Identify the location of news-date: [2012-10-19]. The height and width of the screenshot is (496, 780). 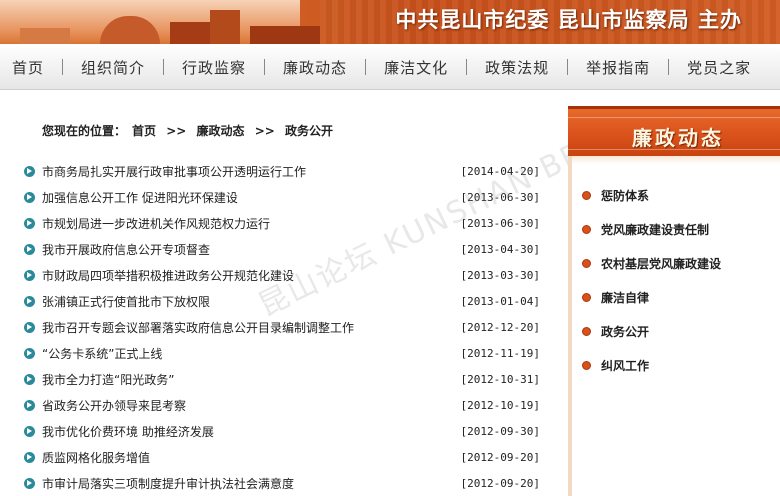
(500, 405).